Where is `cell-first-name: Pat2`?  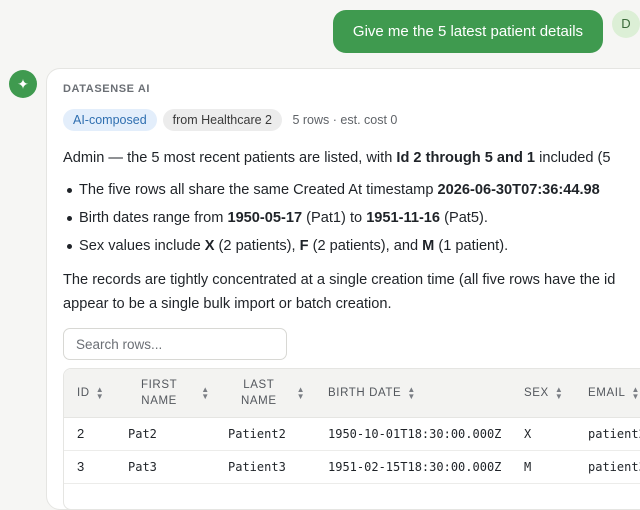
cell-first-name: Pat2 is located at coordinates (142, 434).